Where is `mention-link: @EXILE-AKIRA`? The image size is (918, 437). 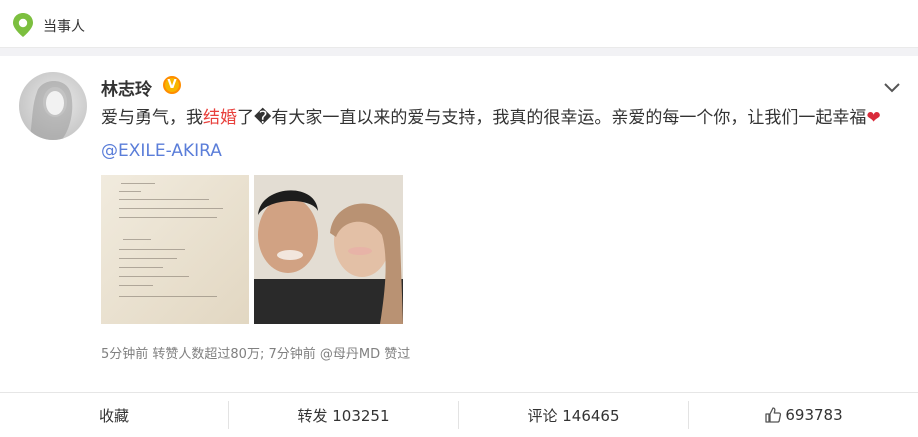 mention-link: @EXILE-AKIRA is located at coordinates (161, 151).